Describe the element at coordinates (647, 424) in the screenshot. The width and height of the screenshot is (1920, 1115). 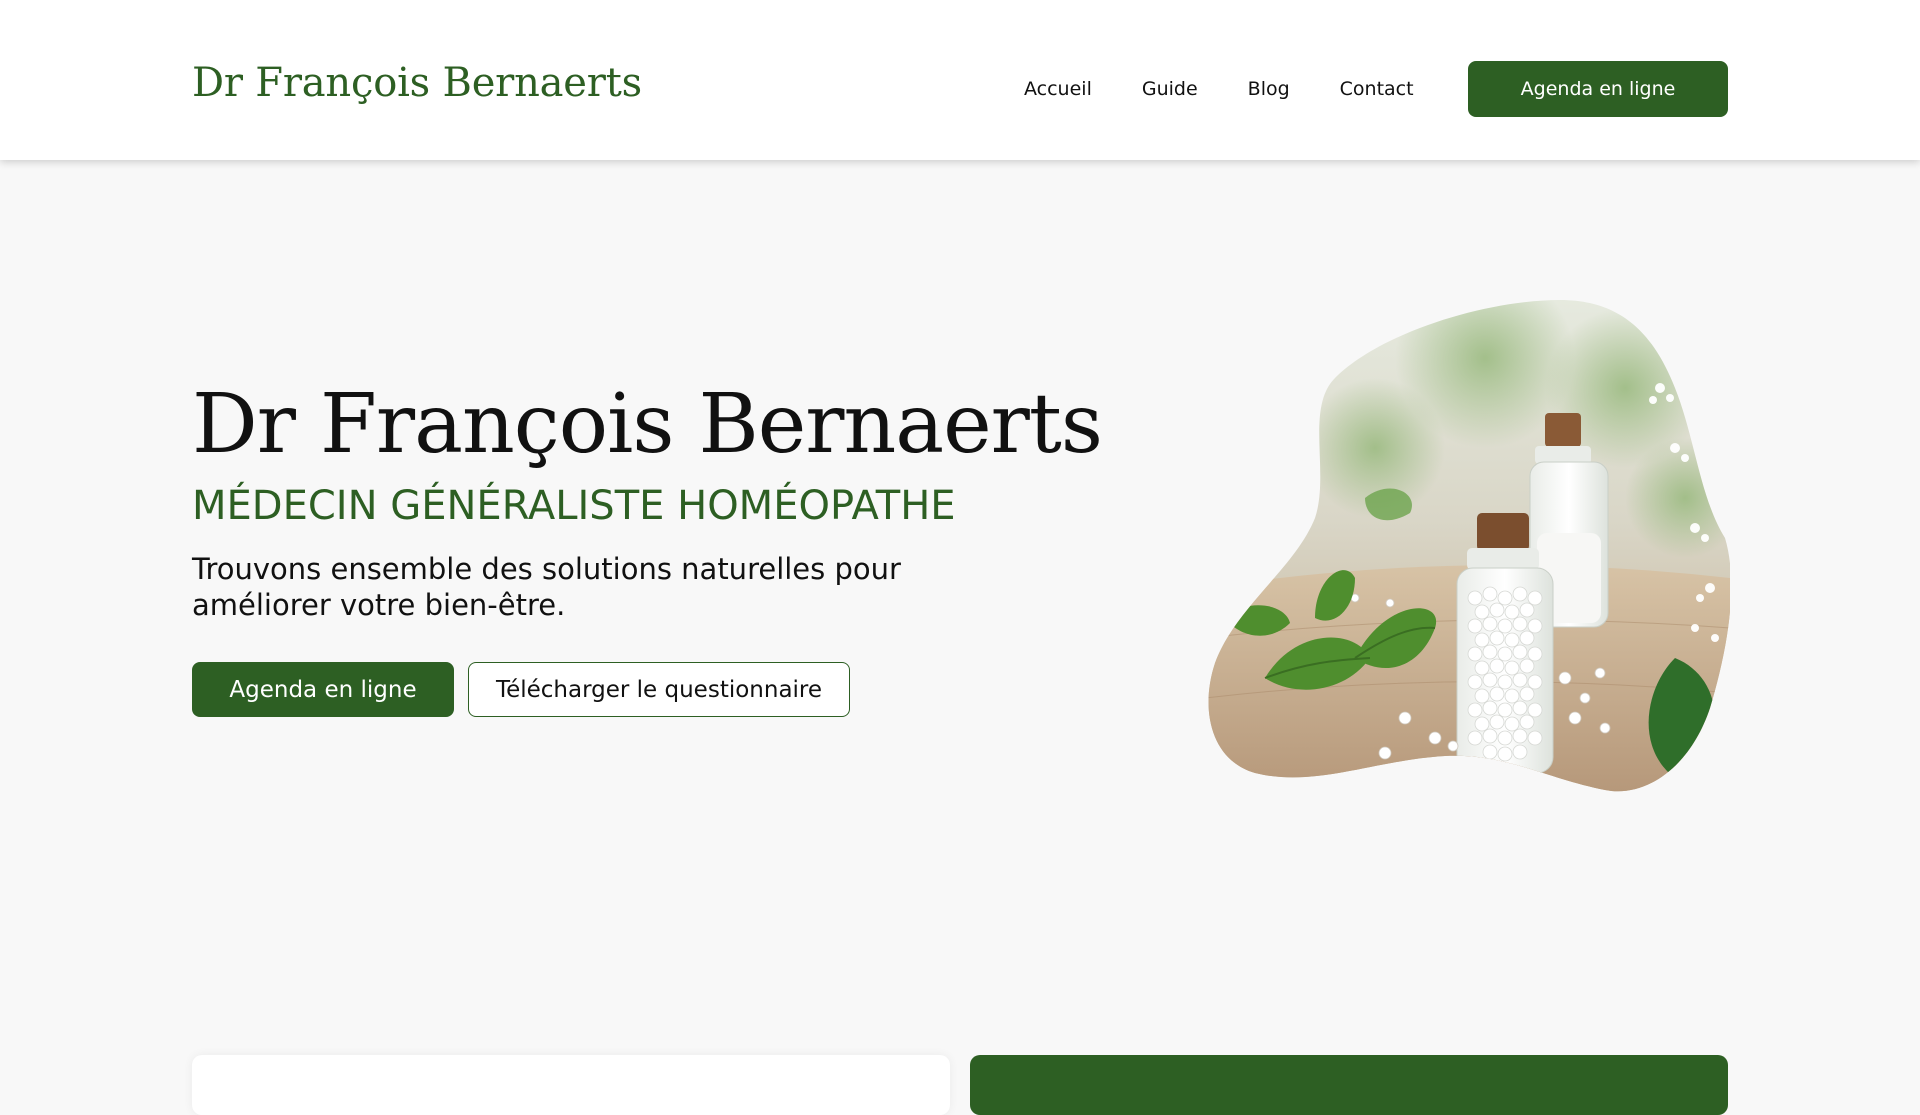
I see `hero-title: Dr François Bernaerts` at that location.